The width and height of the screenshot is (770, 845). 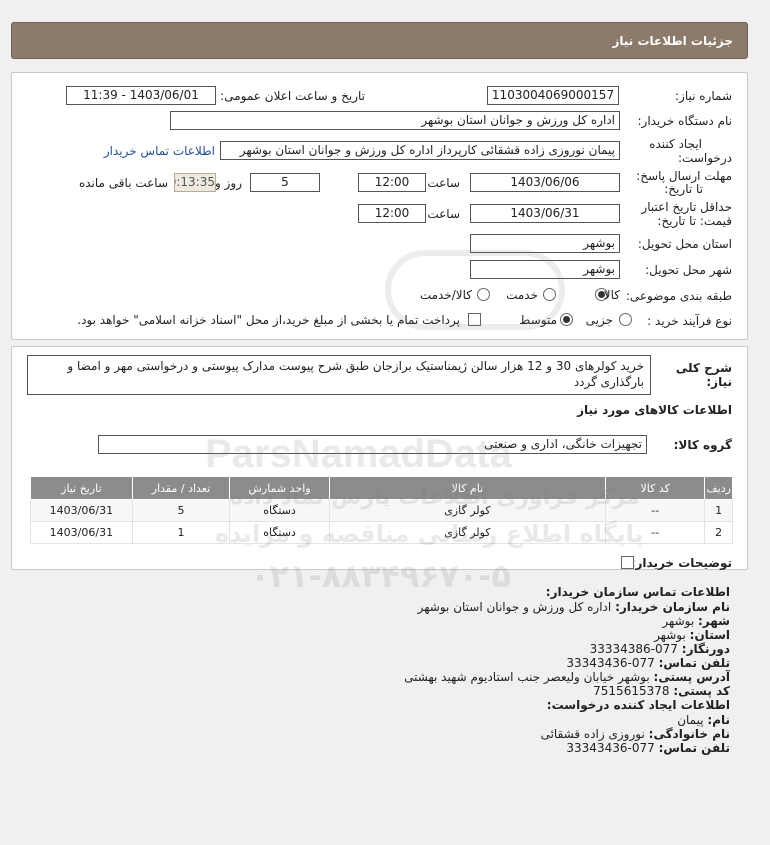 I want to click on contact-city: شهر: بوشهر, so click(x=696, y=621).